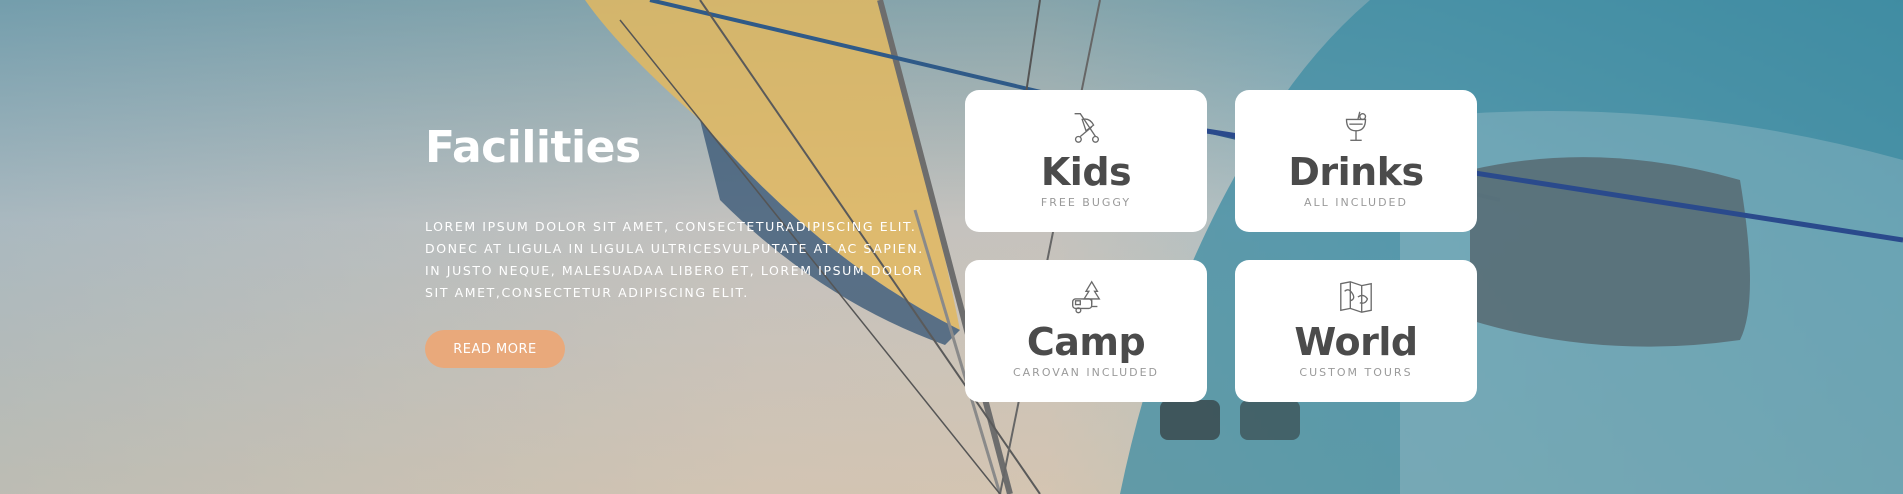 The width and height of the screenshot is (1903, 494). I want to click on card-subtitle: CAROVAN INCLUDED, so click(1086, 372).